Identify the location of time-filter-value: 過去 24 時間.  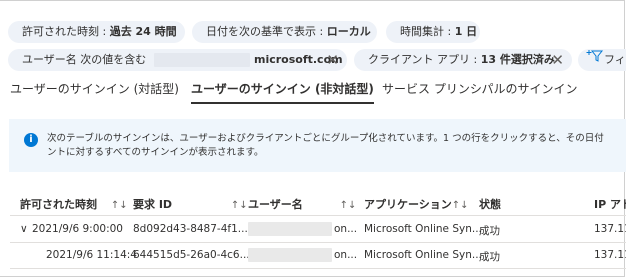
(143, 31).